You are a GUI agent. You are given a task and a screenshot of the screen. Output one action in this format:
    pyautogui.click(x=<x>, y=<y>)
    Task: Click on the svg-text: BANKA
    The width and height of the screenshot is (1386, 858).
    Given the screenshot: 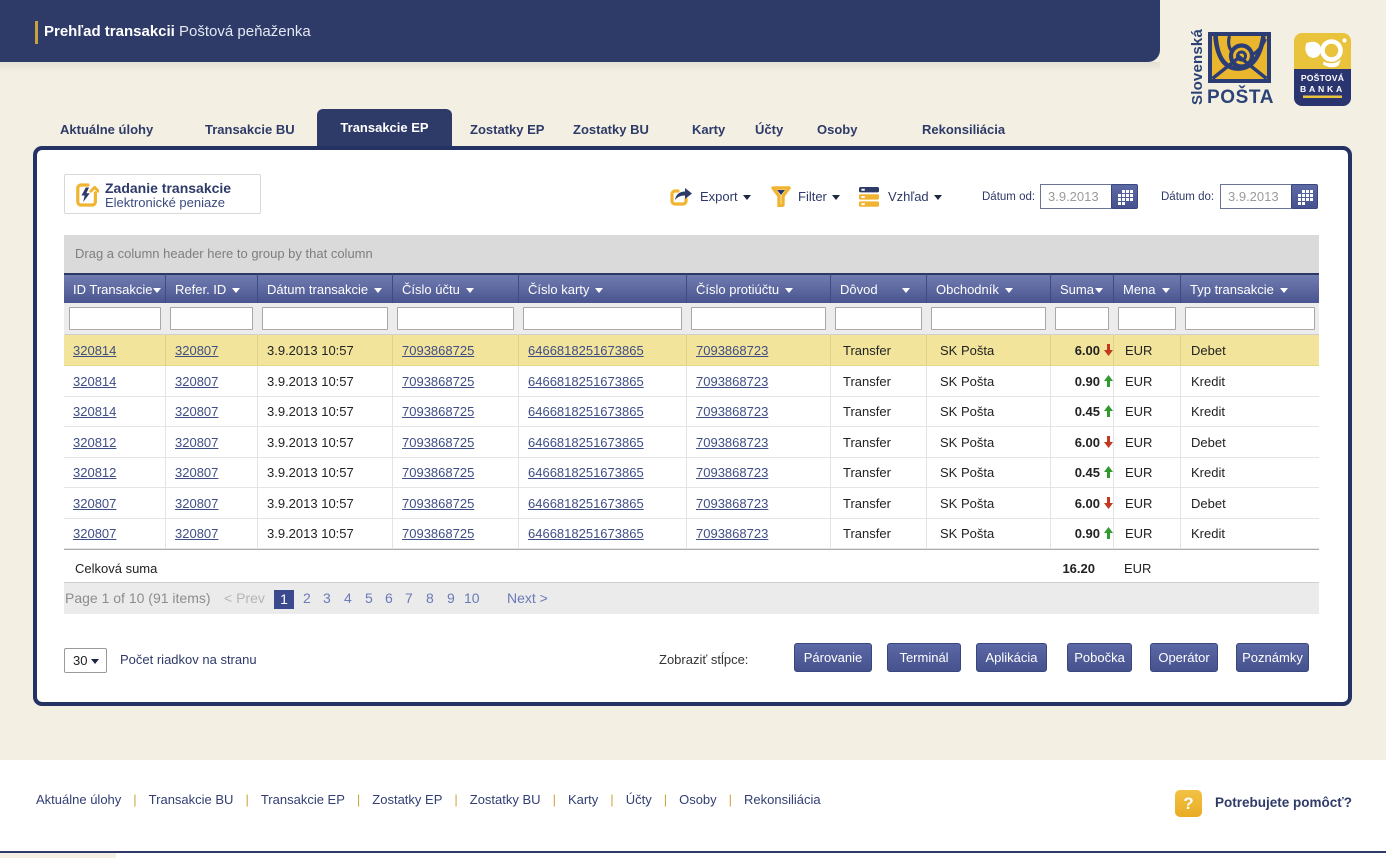 What is the action you would take?
    pyautogui.click(x=1322, y=89)
    